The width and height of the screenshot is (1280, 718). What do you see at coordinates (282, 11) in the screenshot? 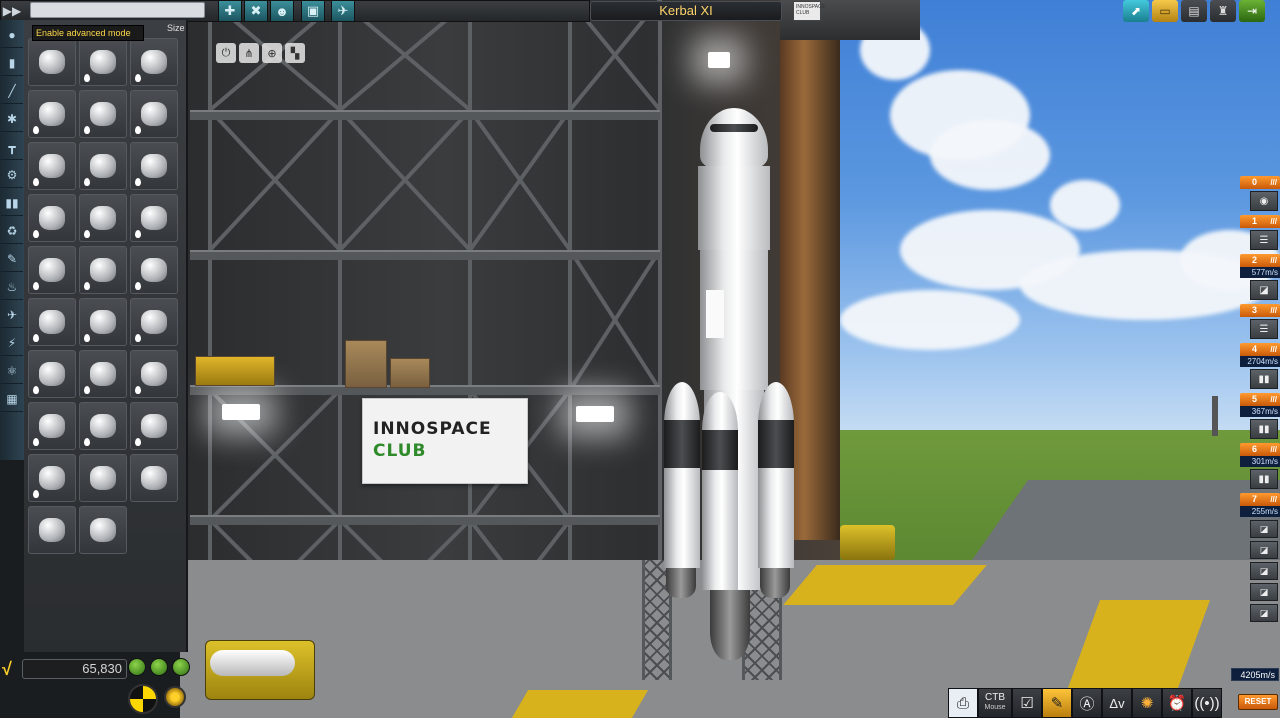
I see `kerbal-icon: ☻` at bounding box center [282, 11].